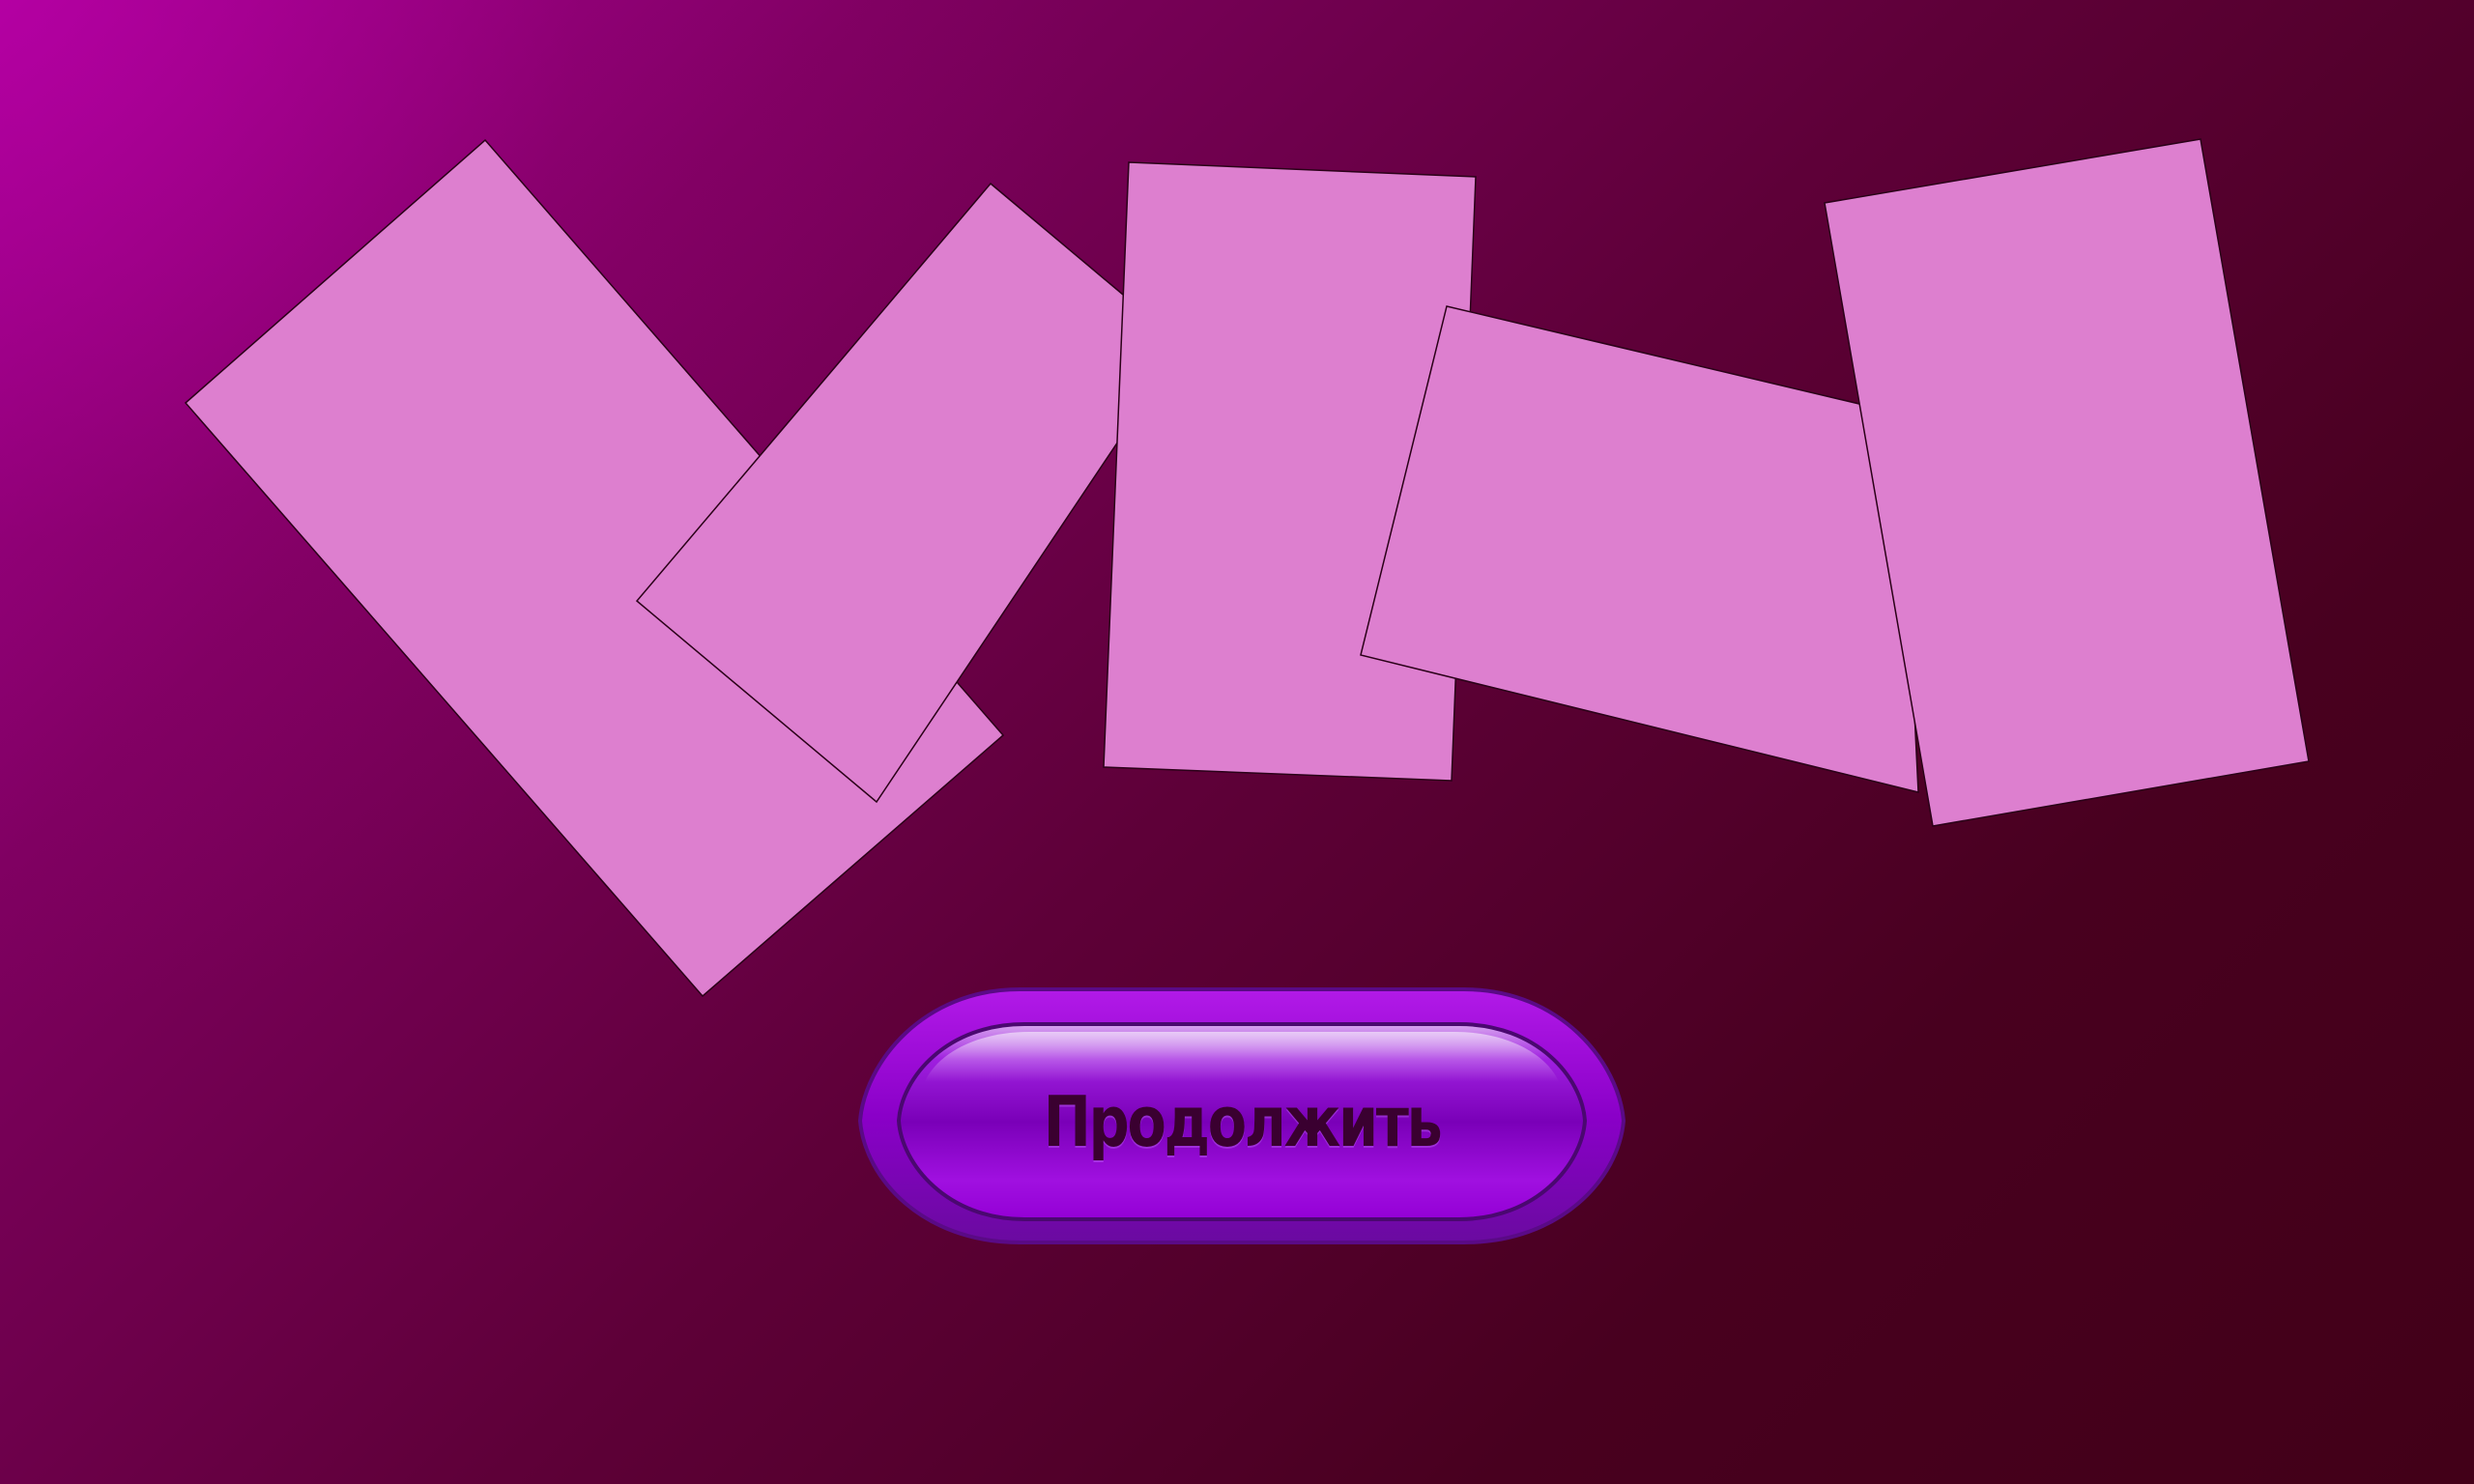 Image resolution: width=2474 pixels, height=1484 pixels. What do you see at coordinates (1243, 1122) in the screenshot?
I see `continue-button-label: Продолжить` at bounding box center [1243, 1122].